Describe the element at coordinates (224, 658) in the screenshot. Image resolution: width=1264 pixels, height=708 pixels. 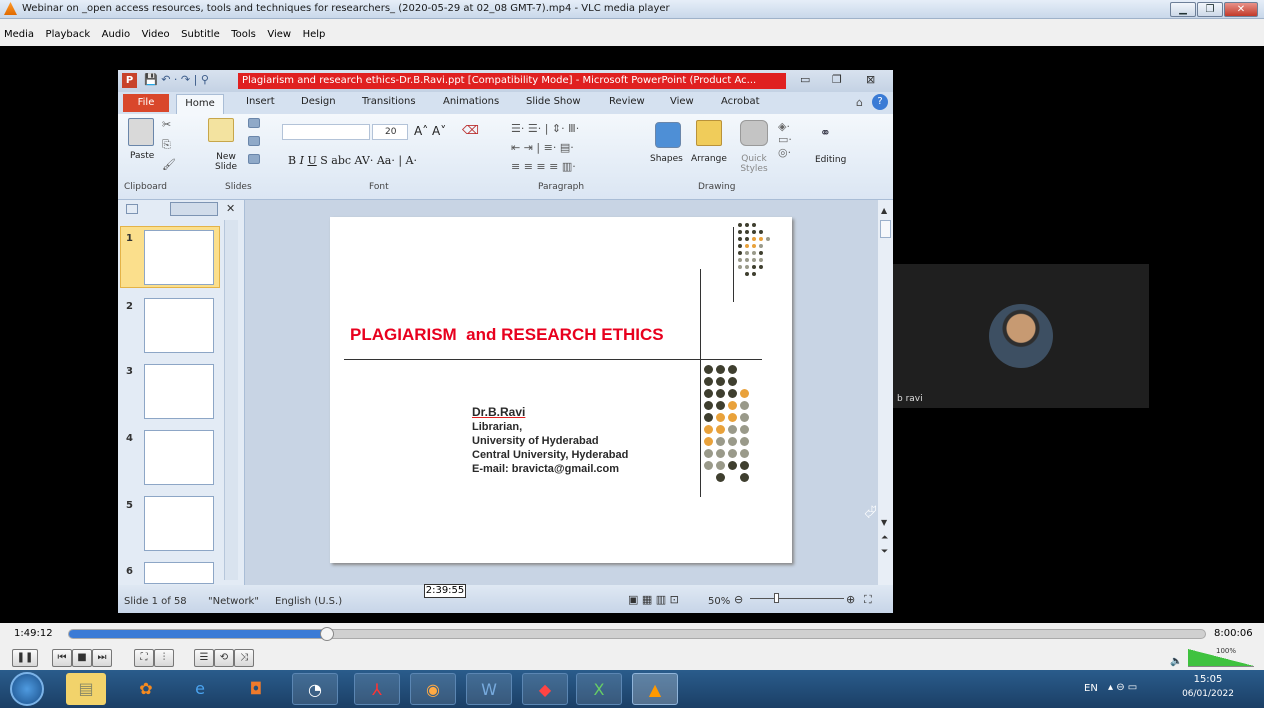
I see `loop-button: ⟲` at that location.